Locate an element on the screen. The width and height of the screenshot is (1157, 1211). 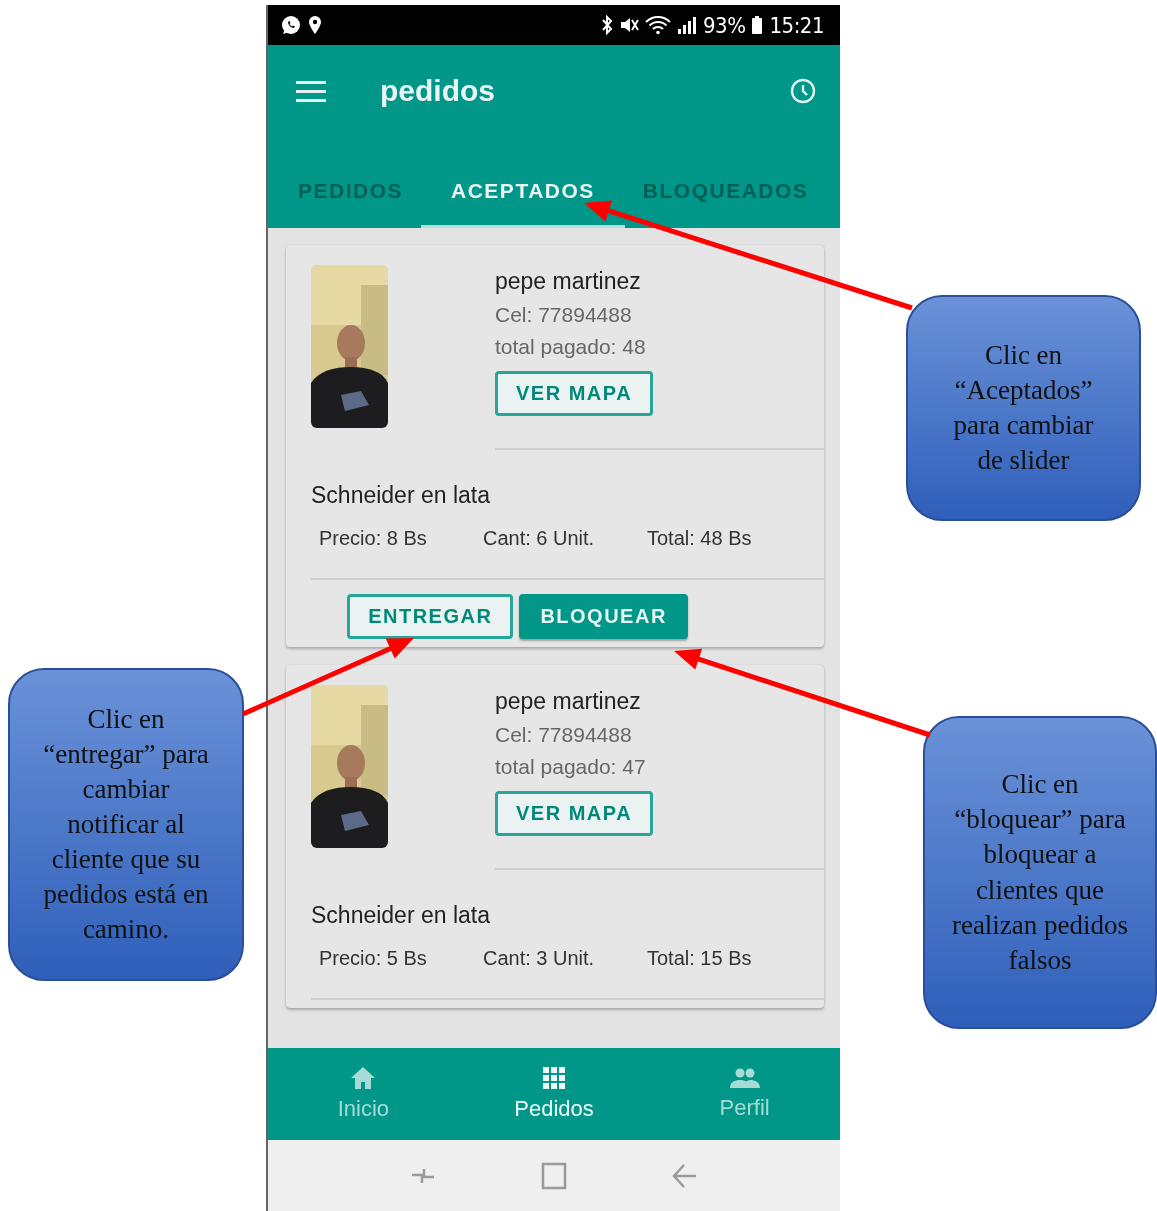
battery-icon is located at coordinates (757, 25).